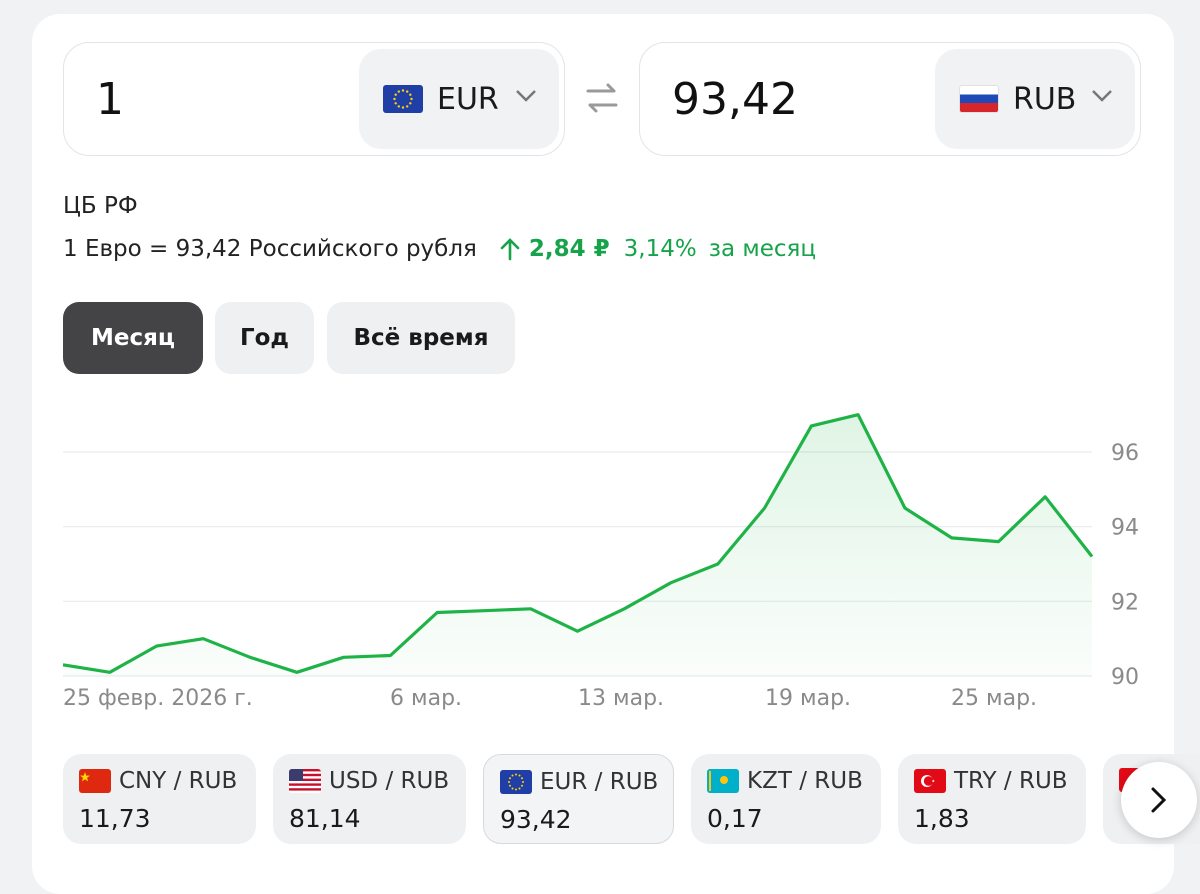  What do you see at coordinates (1125, 453) in the screenshot?
I see `y-tick-label: 96` at bounding box center [1125, 453].